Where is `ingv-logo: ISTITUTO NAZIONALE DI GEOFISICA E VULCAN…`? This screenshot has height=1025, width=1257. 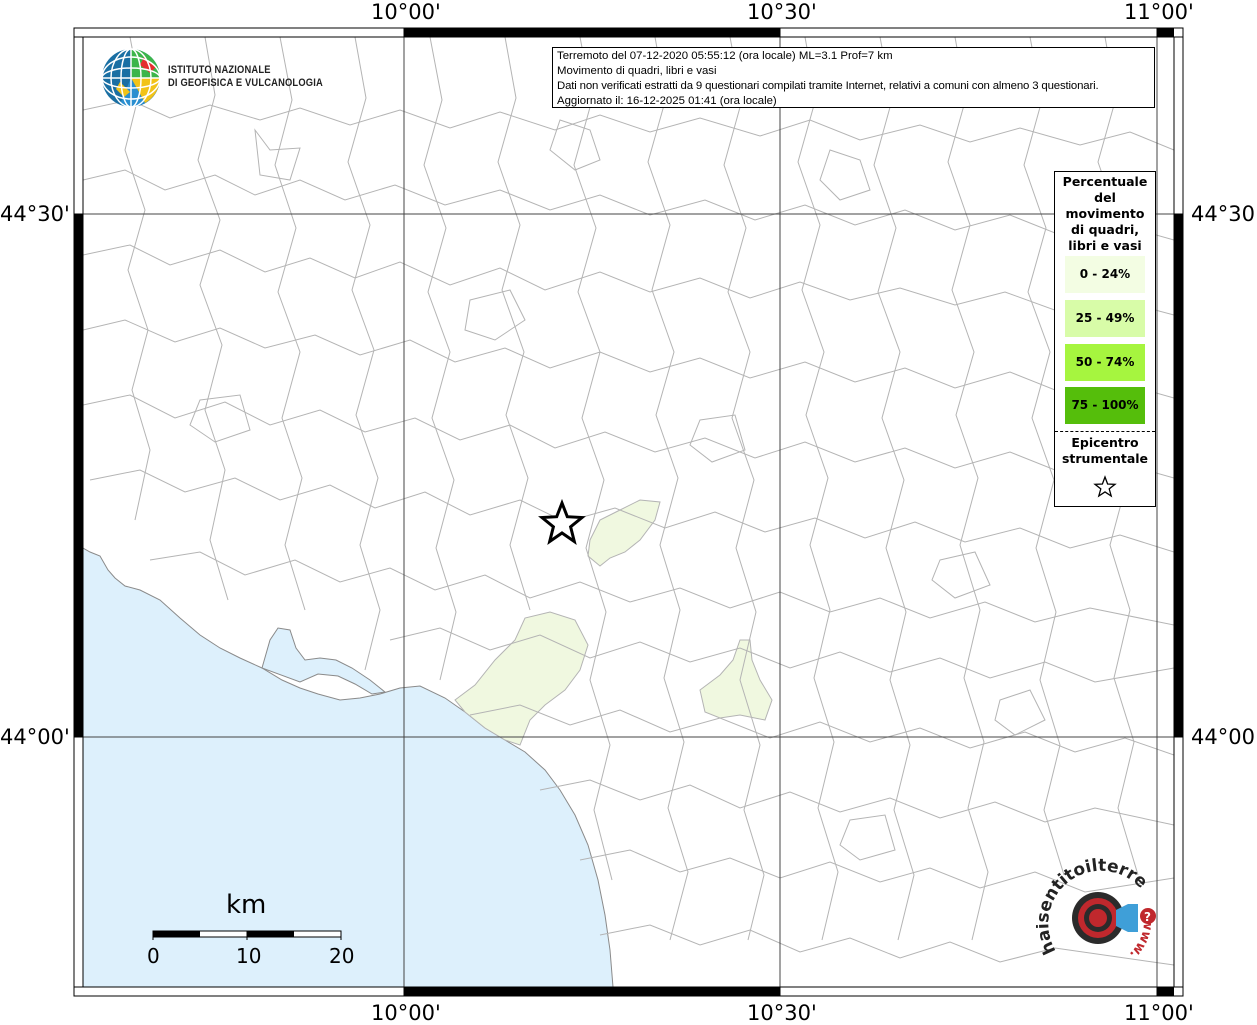 ingv-logo: ISTITUTO NAZIONALE DI GEOFISICA E VULCAN… is located at coordinates (211, 78).